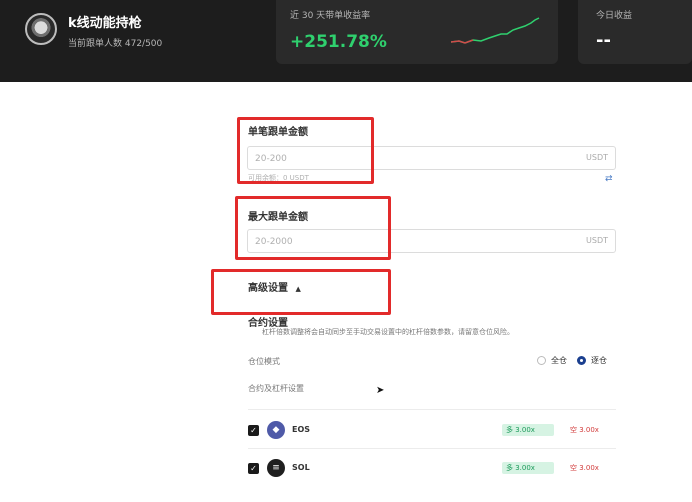 This screenshot has height=502, width=692. I want to click on leverage-section-label: 合约及杠杆设置, so click(276, 388).